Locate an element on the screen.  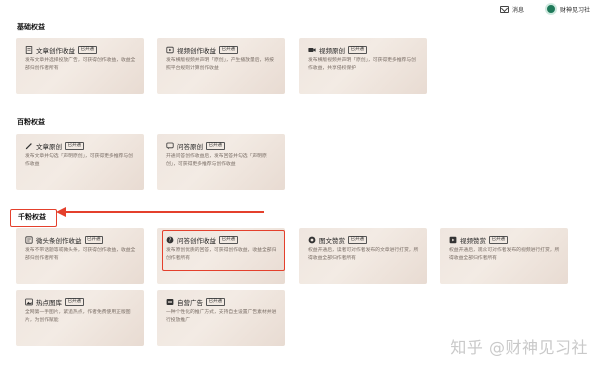
image-icon is located at coordinates (29, 302).